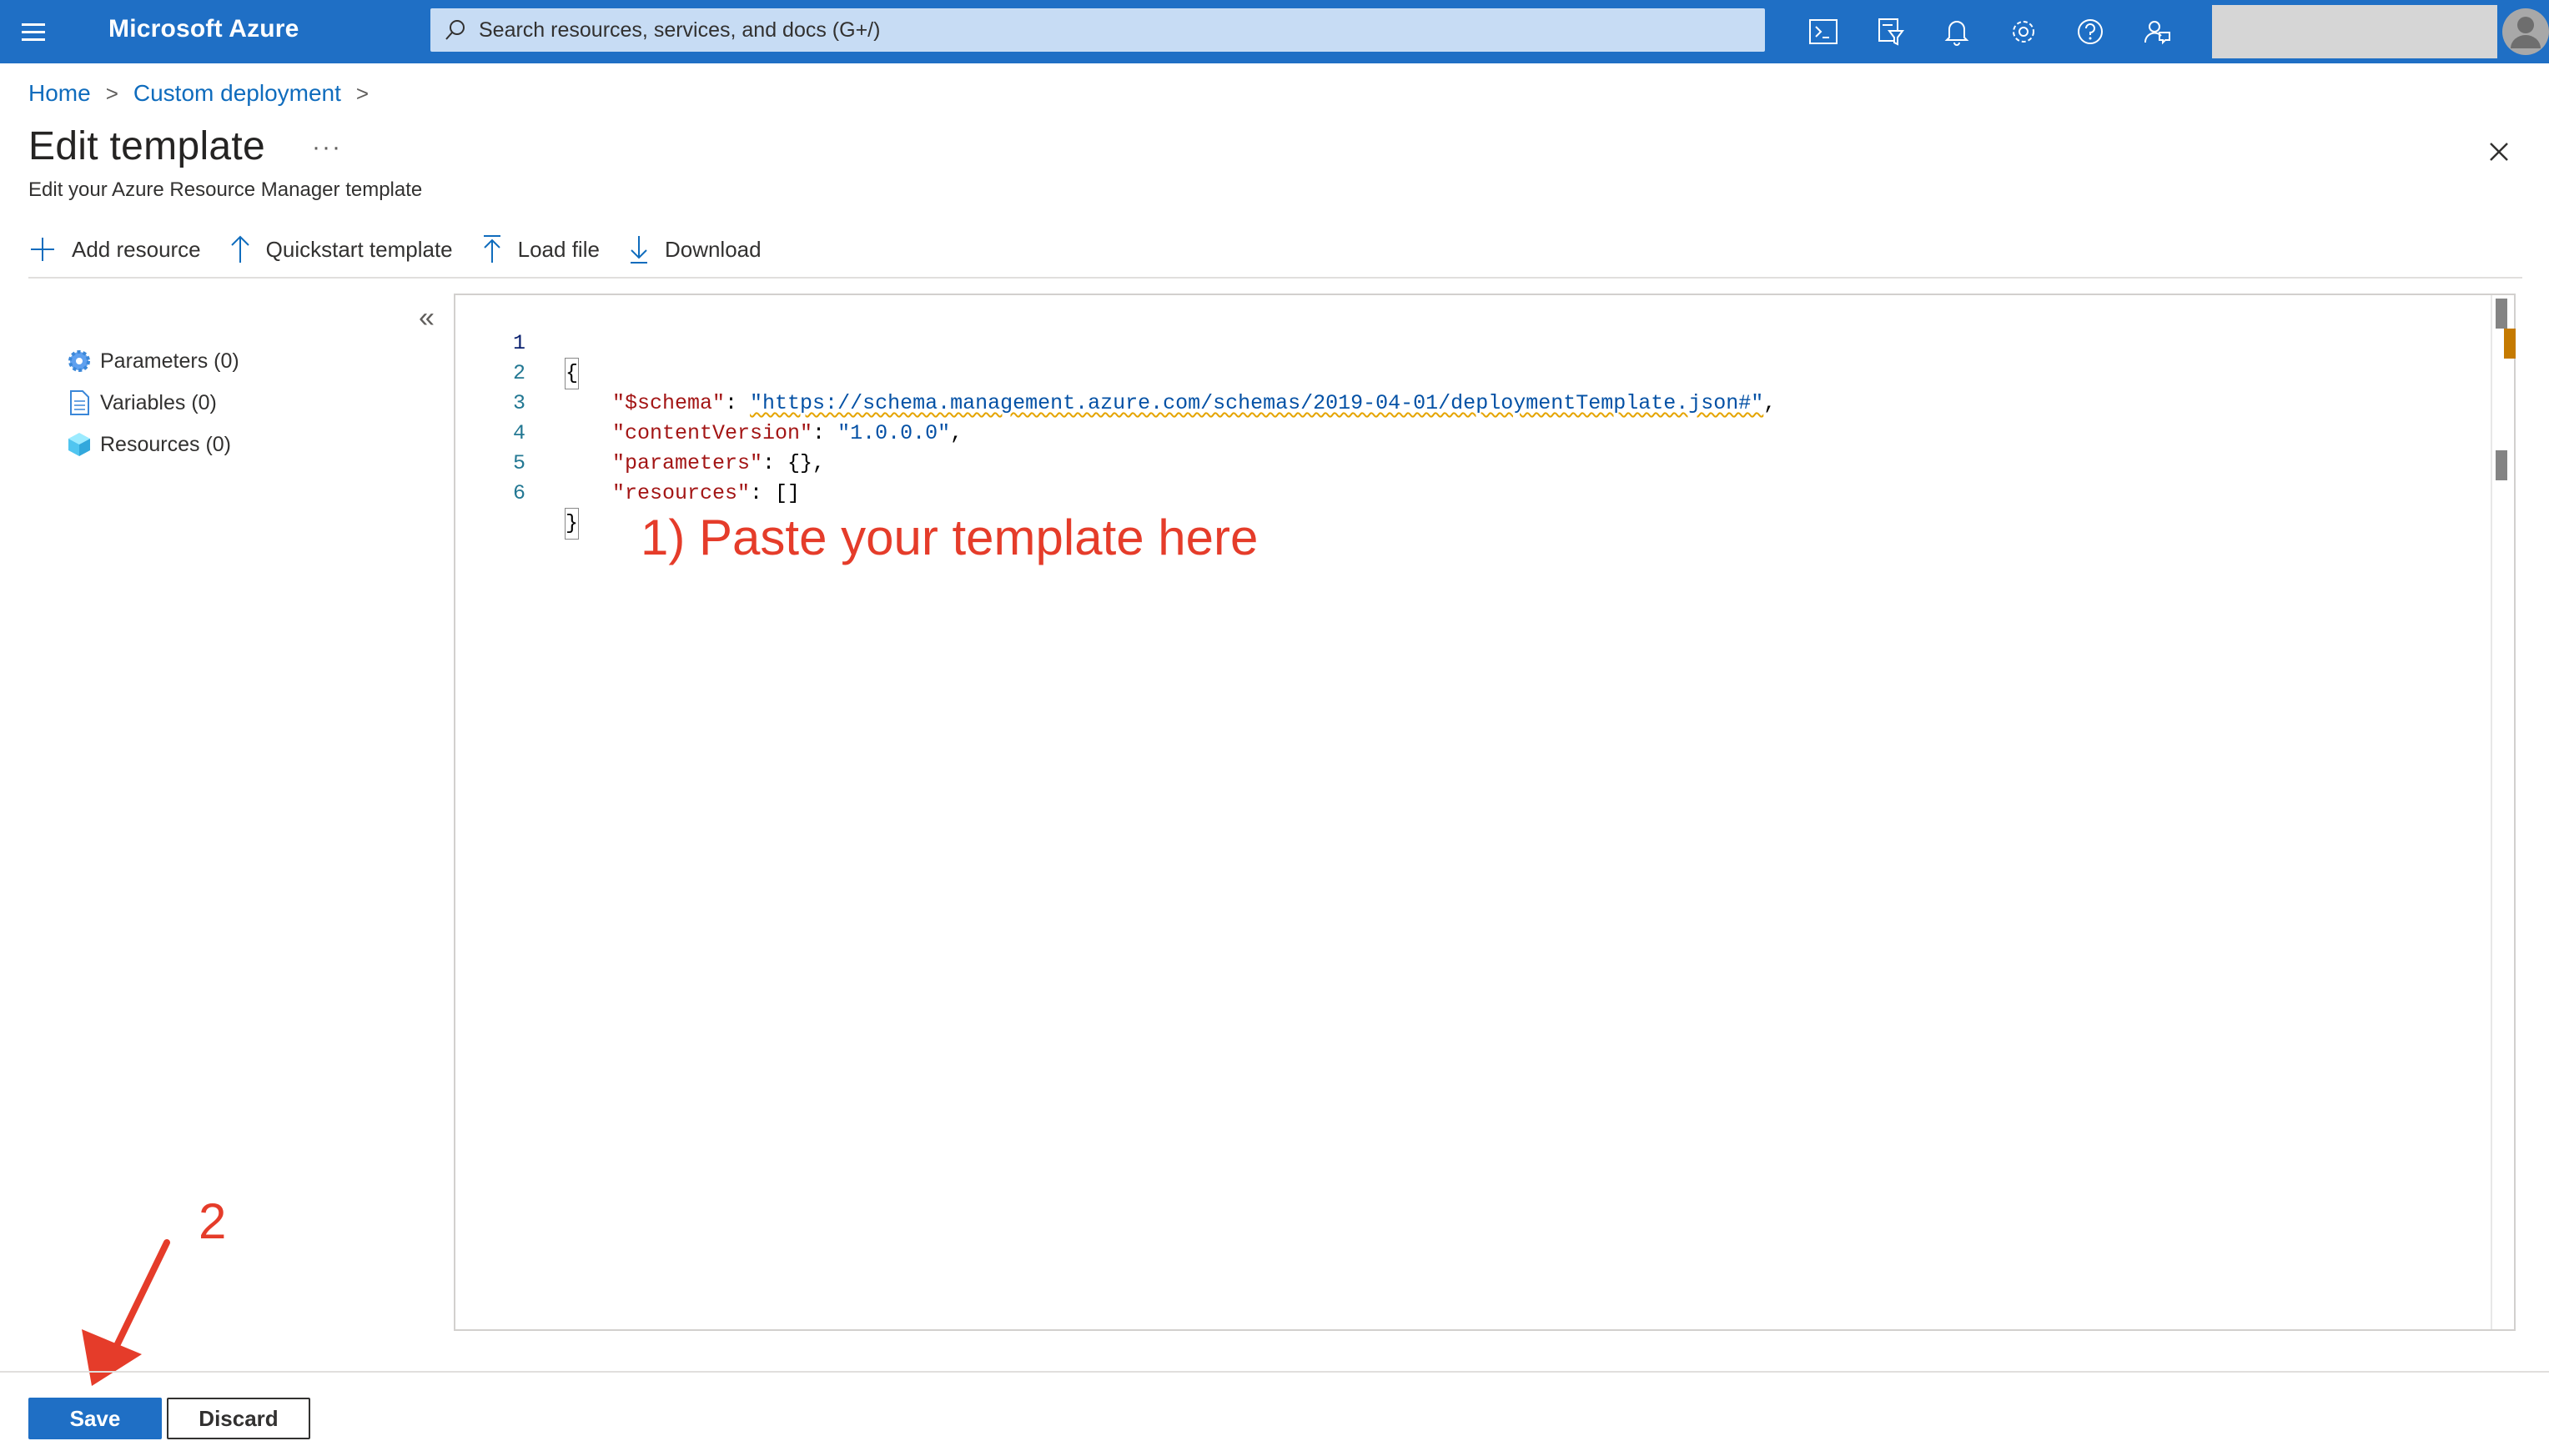 The width and height of the screenshot is (2549, 1456). What do you see at coordinates (35, 32) in the screenshot?
I see `portal-menu-button` at bounding box center [35, 32].